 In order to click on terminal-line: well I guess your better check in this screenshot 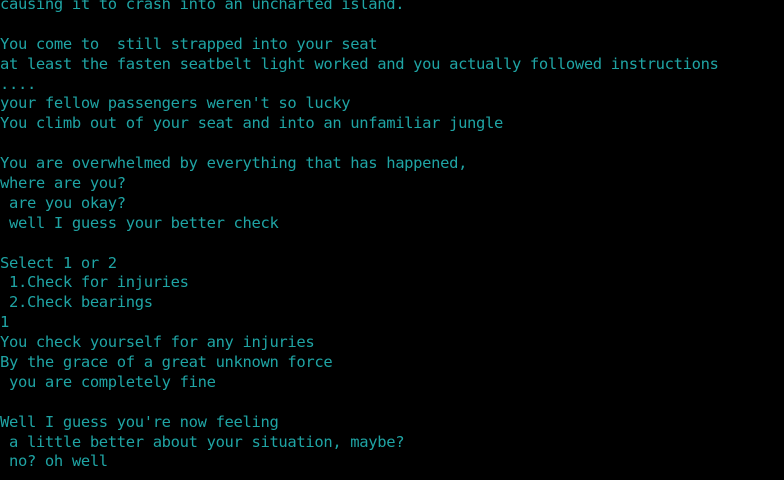, I will do `click(139, 222)`.